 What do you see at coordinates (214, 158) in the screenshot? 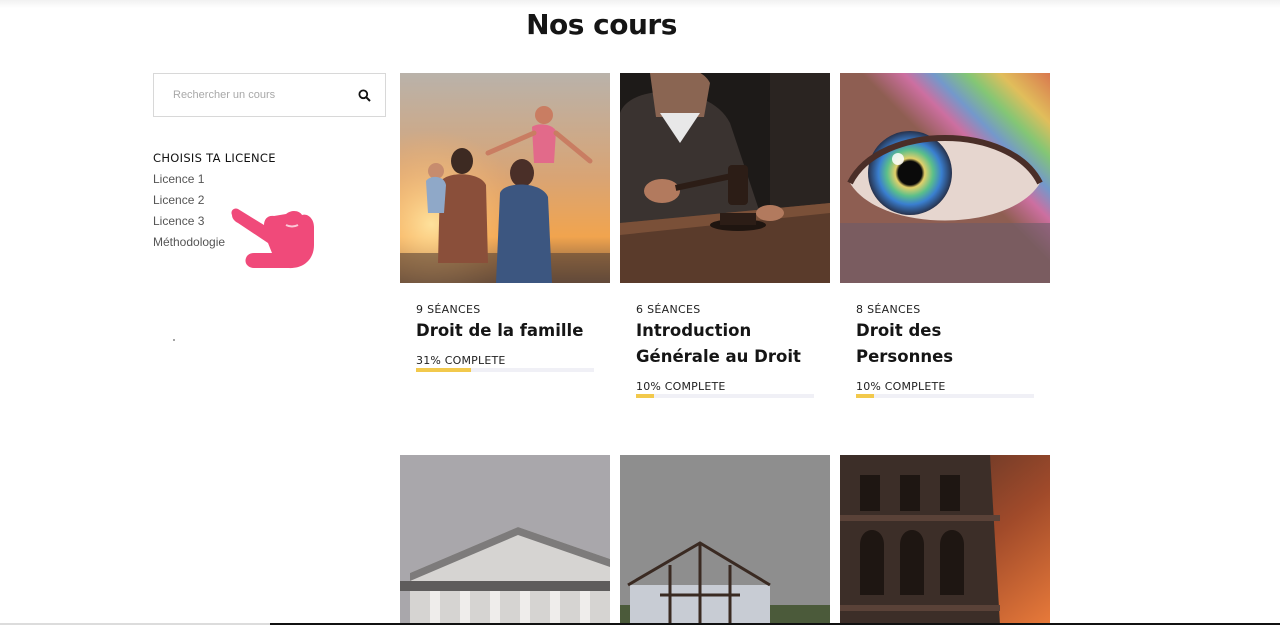
I see `filter-heading: CHOISIS TA LICENCE` at bounding box center [214, 158].